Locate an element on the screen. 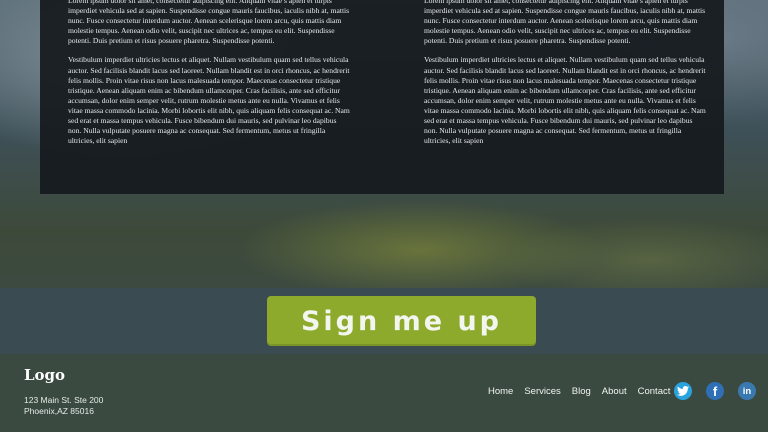 The image size is (768, 432). nav-link-blog: Blog is located at coordinates (581, 391).